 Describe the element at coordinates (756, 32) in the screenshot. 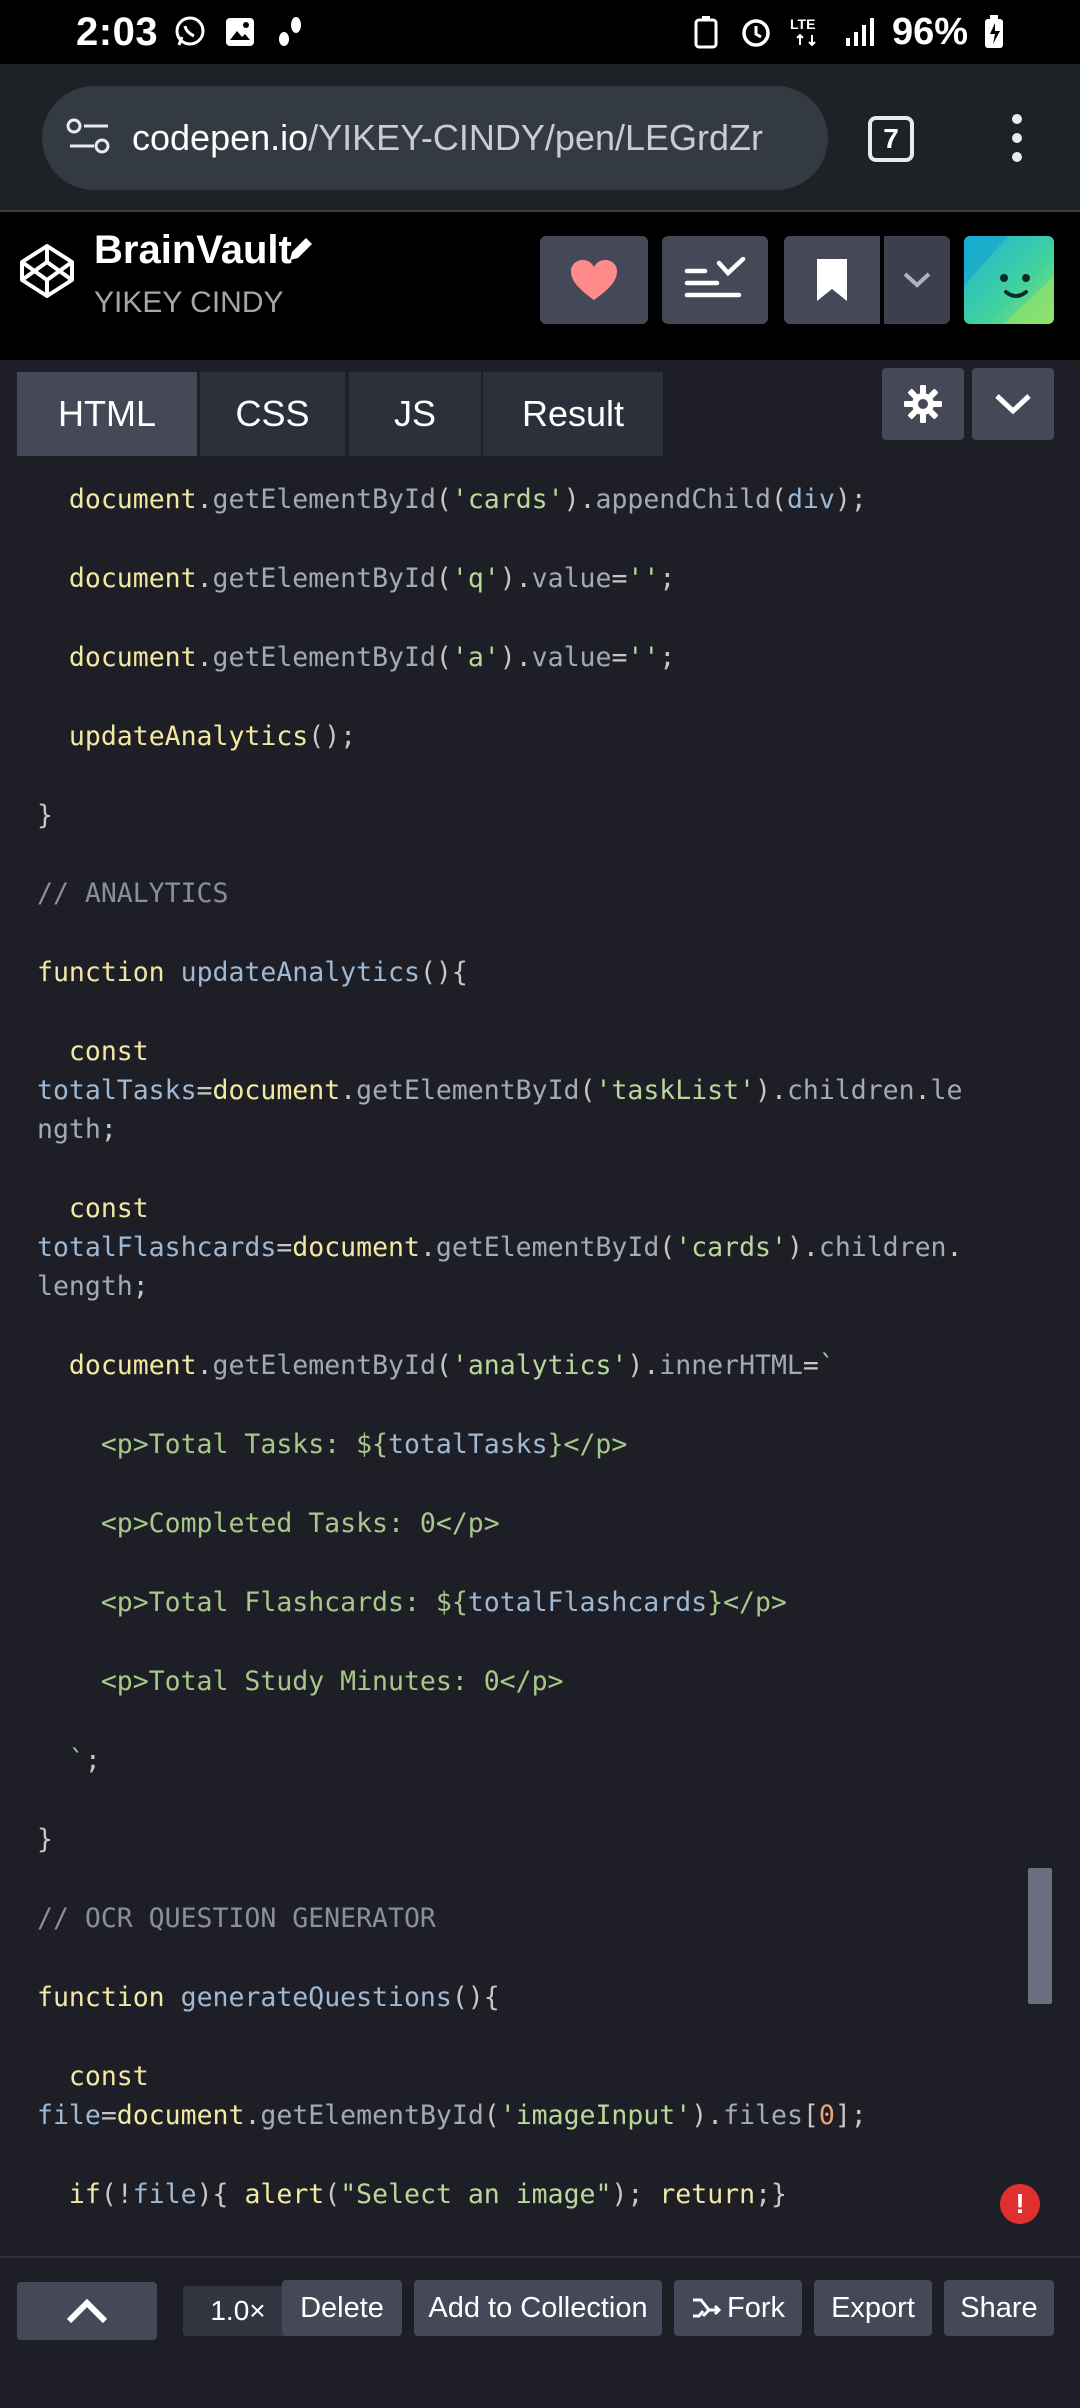

I see `alarm-icon` at that location.